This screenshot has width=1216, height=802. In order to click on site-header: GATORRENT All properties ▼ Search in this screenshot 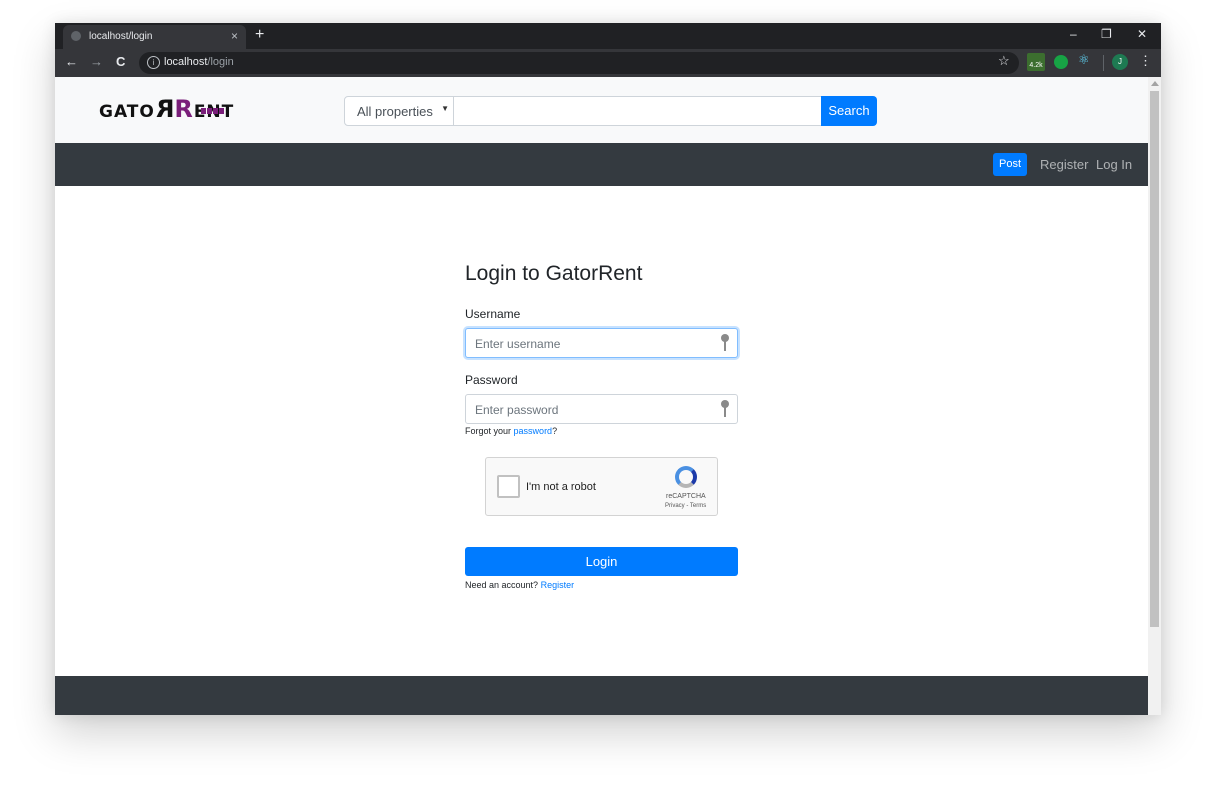, I will do `click(601, 110)`.